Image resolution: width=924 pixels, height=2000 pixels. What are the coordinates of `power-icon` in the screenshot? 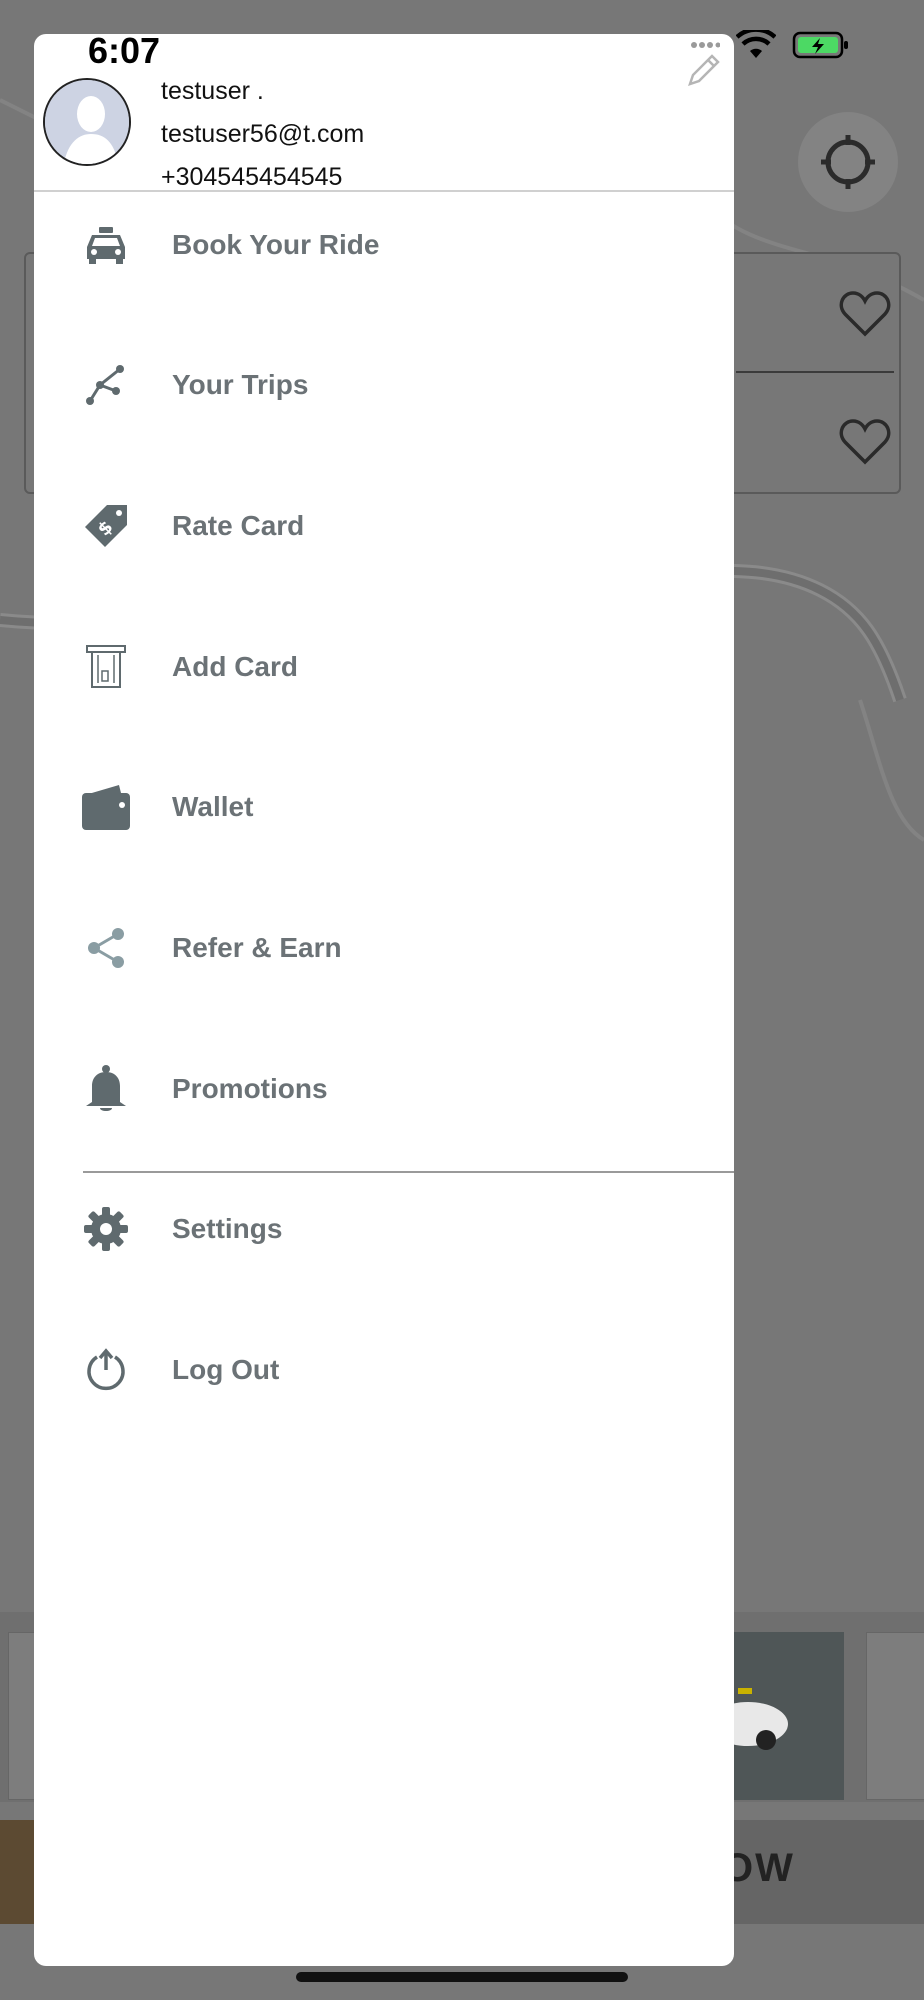 It's located at (106, 1370).